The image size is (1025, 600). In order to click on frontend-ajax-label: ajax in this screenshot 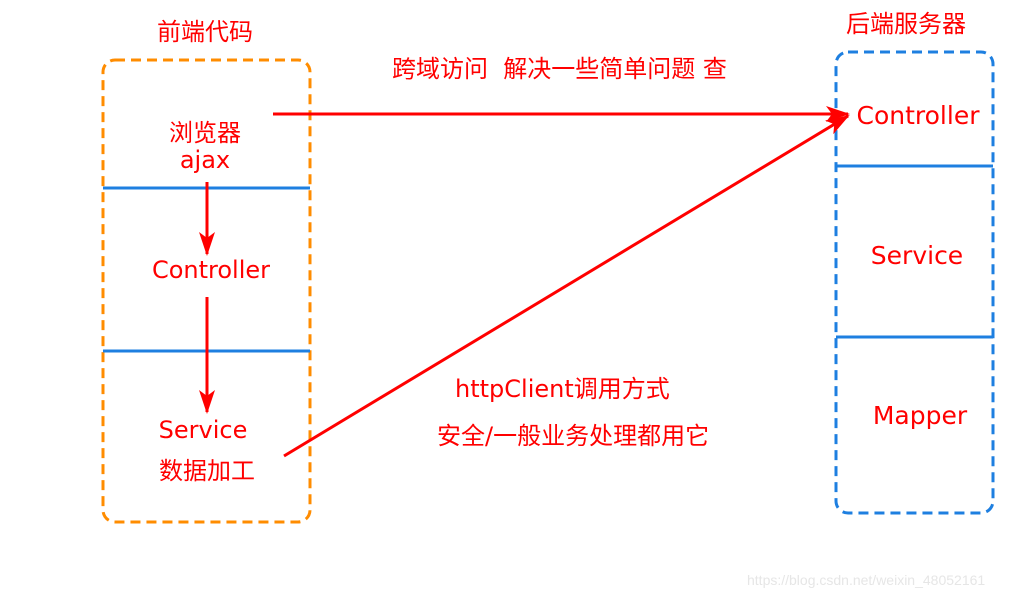, I will do `click(205, 160)`.